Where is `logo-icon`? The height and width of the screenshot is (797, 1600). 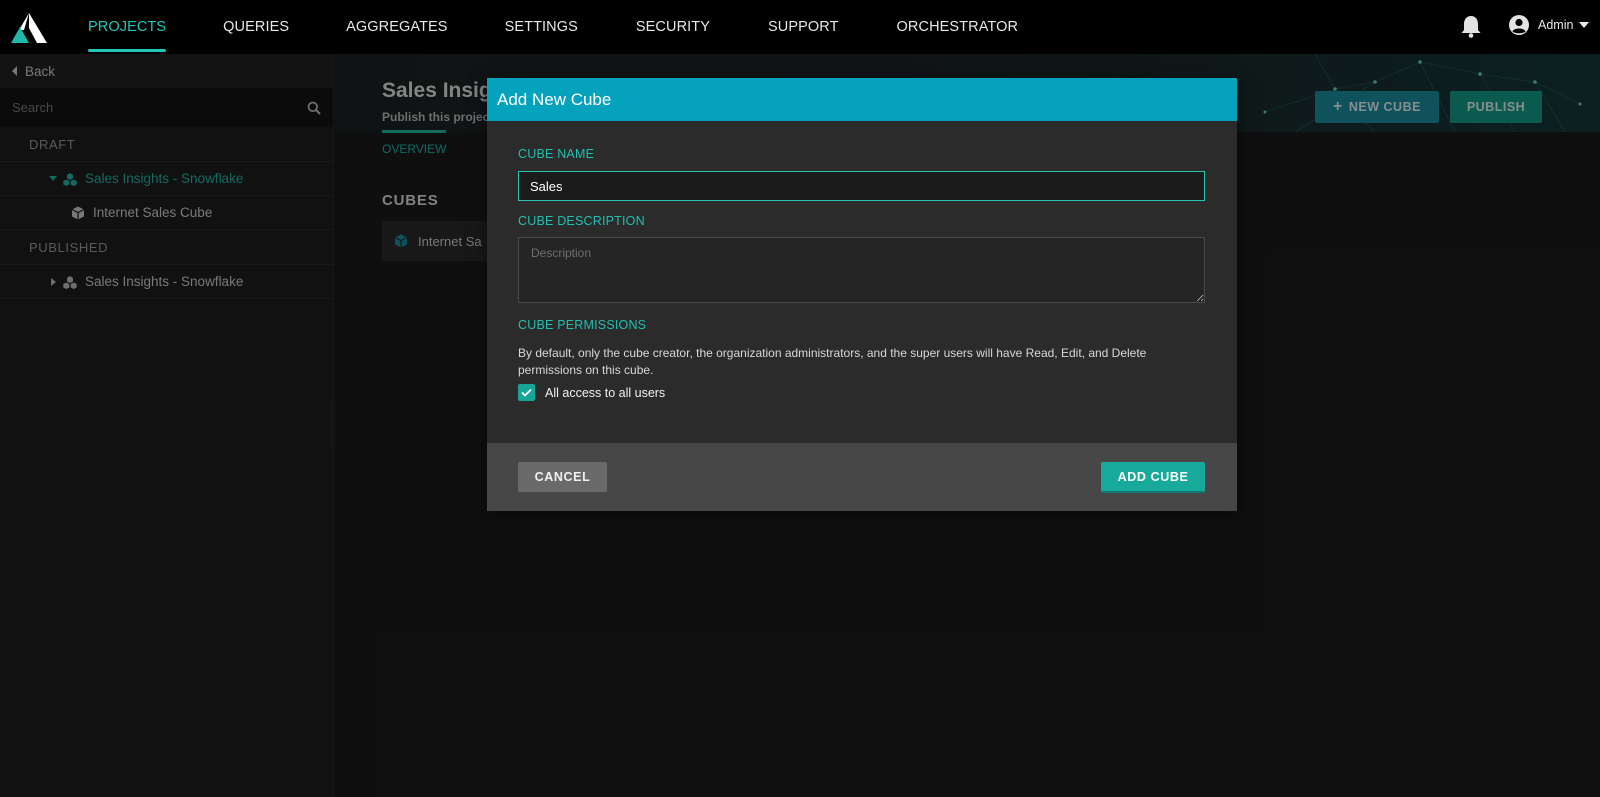 logo-icon is located at coordinates (29, 28).